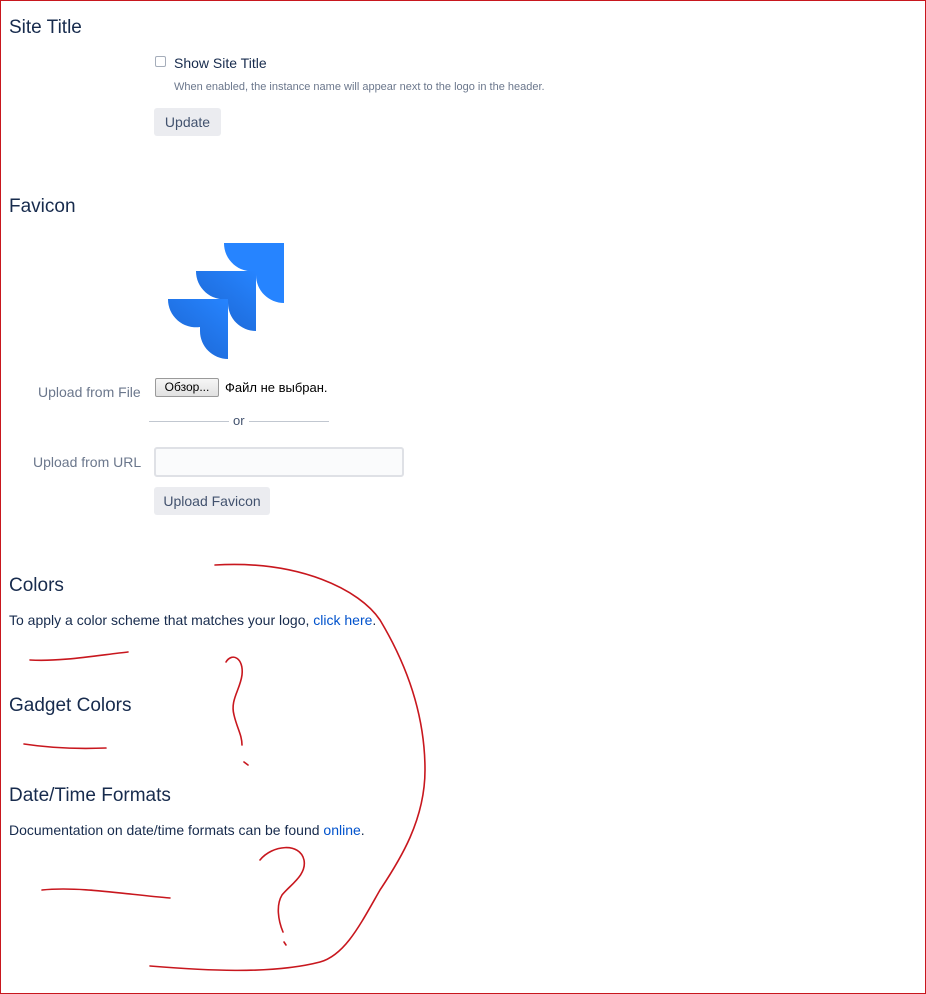 This screenshot has width=926, height=994. Describe the element at coordinates (187, 122) in the screenshot. I see `update-button: Update` at that location.